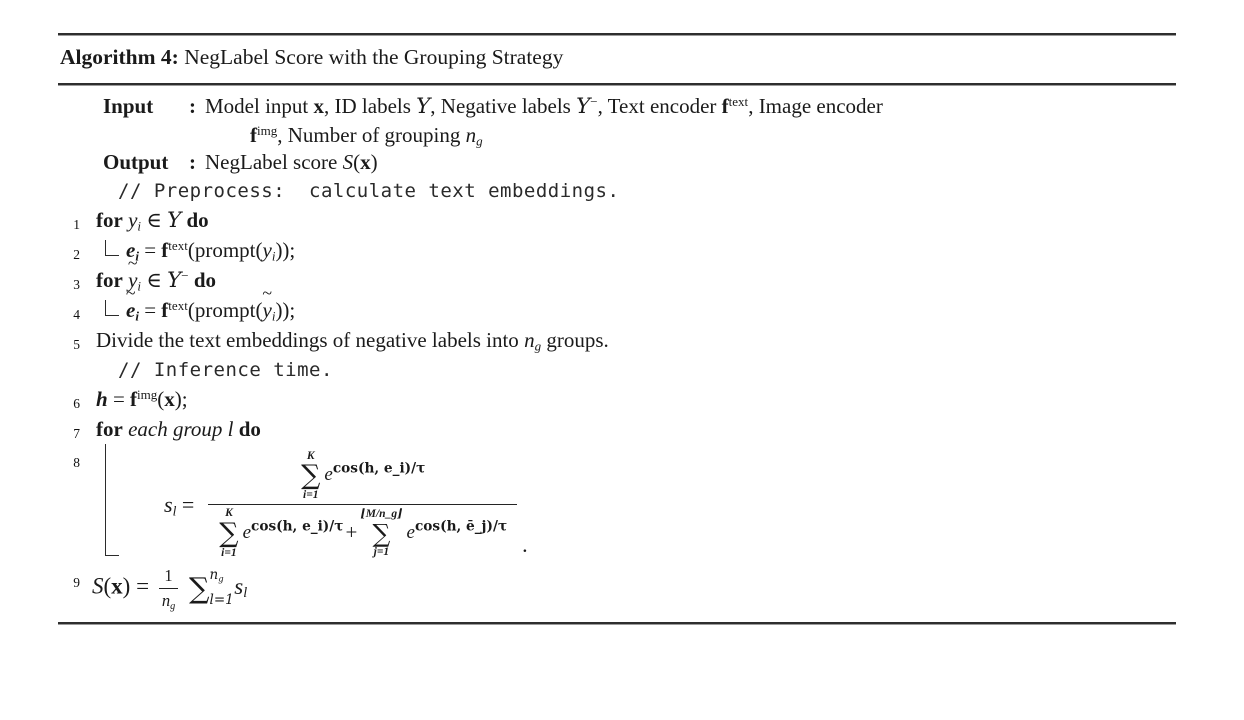  I want to click on line-number: 6, so click(76, 403).